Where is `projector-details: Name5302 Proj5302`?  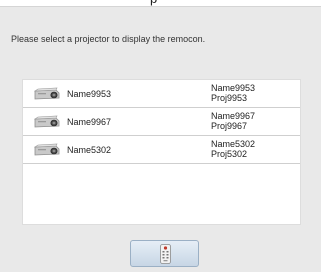
projector-details: Name5302 Proj5302 is located at coordinates (233, 149).